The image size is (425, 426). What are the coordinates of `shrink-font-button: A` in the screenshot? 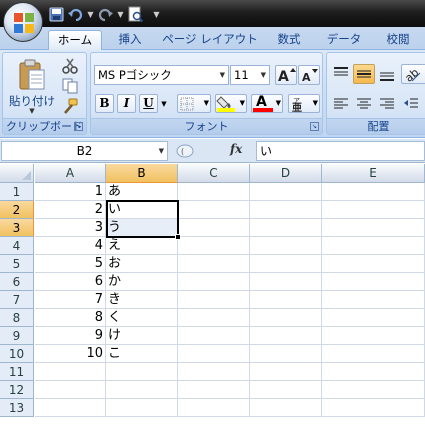 It's located at (309, 75).